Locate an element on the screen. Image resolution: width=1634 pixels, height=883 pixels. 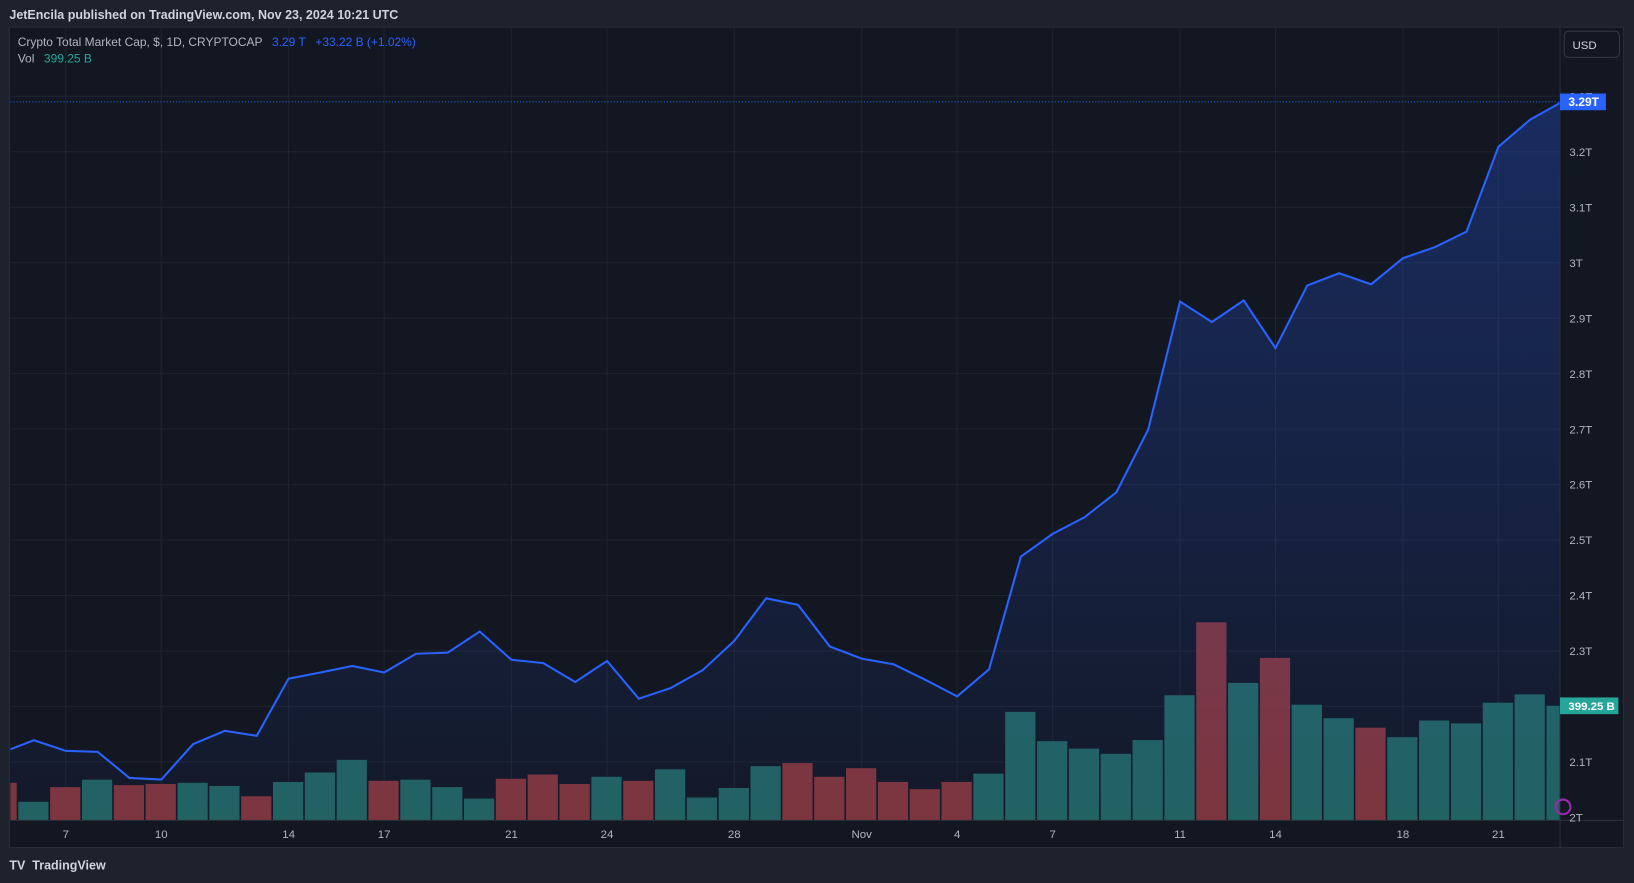
currency-button: USD is located at coordinates (1591, 44).